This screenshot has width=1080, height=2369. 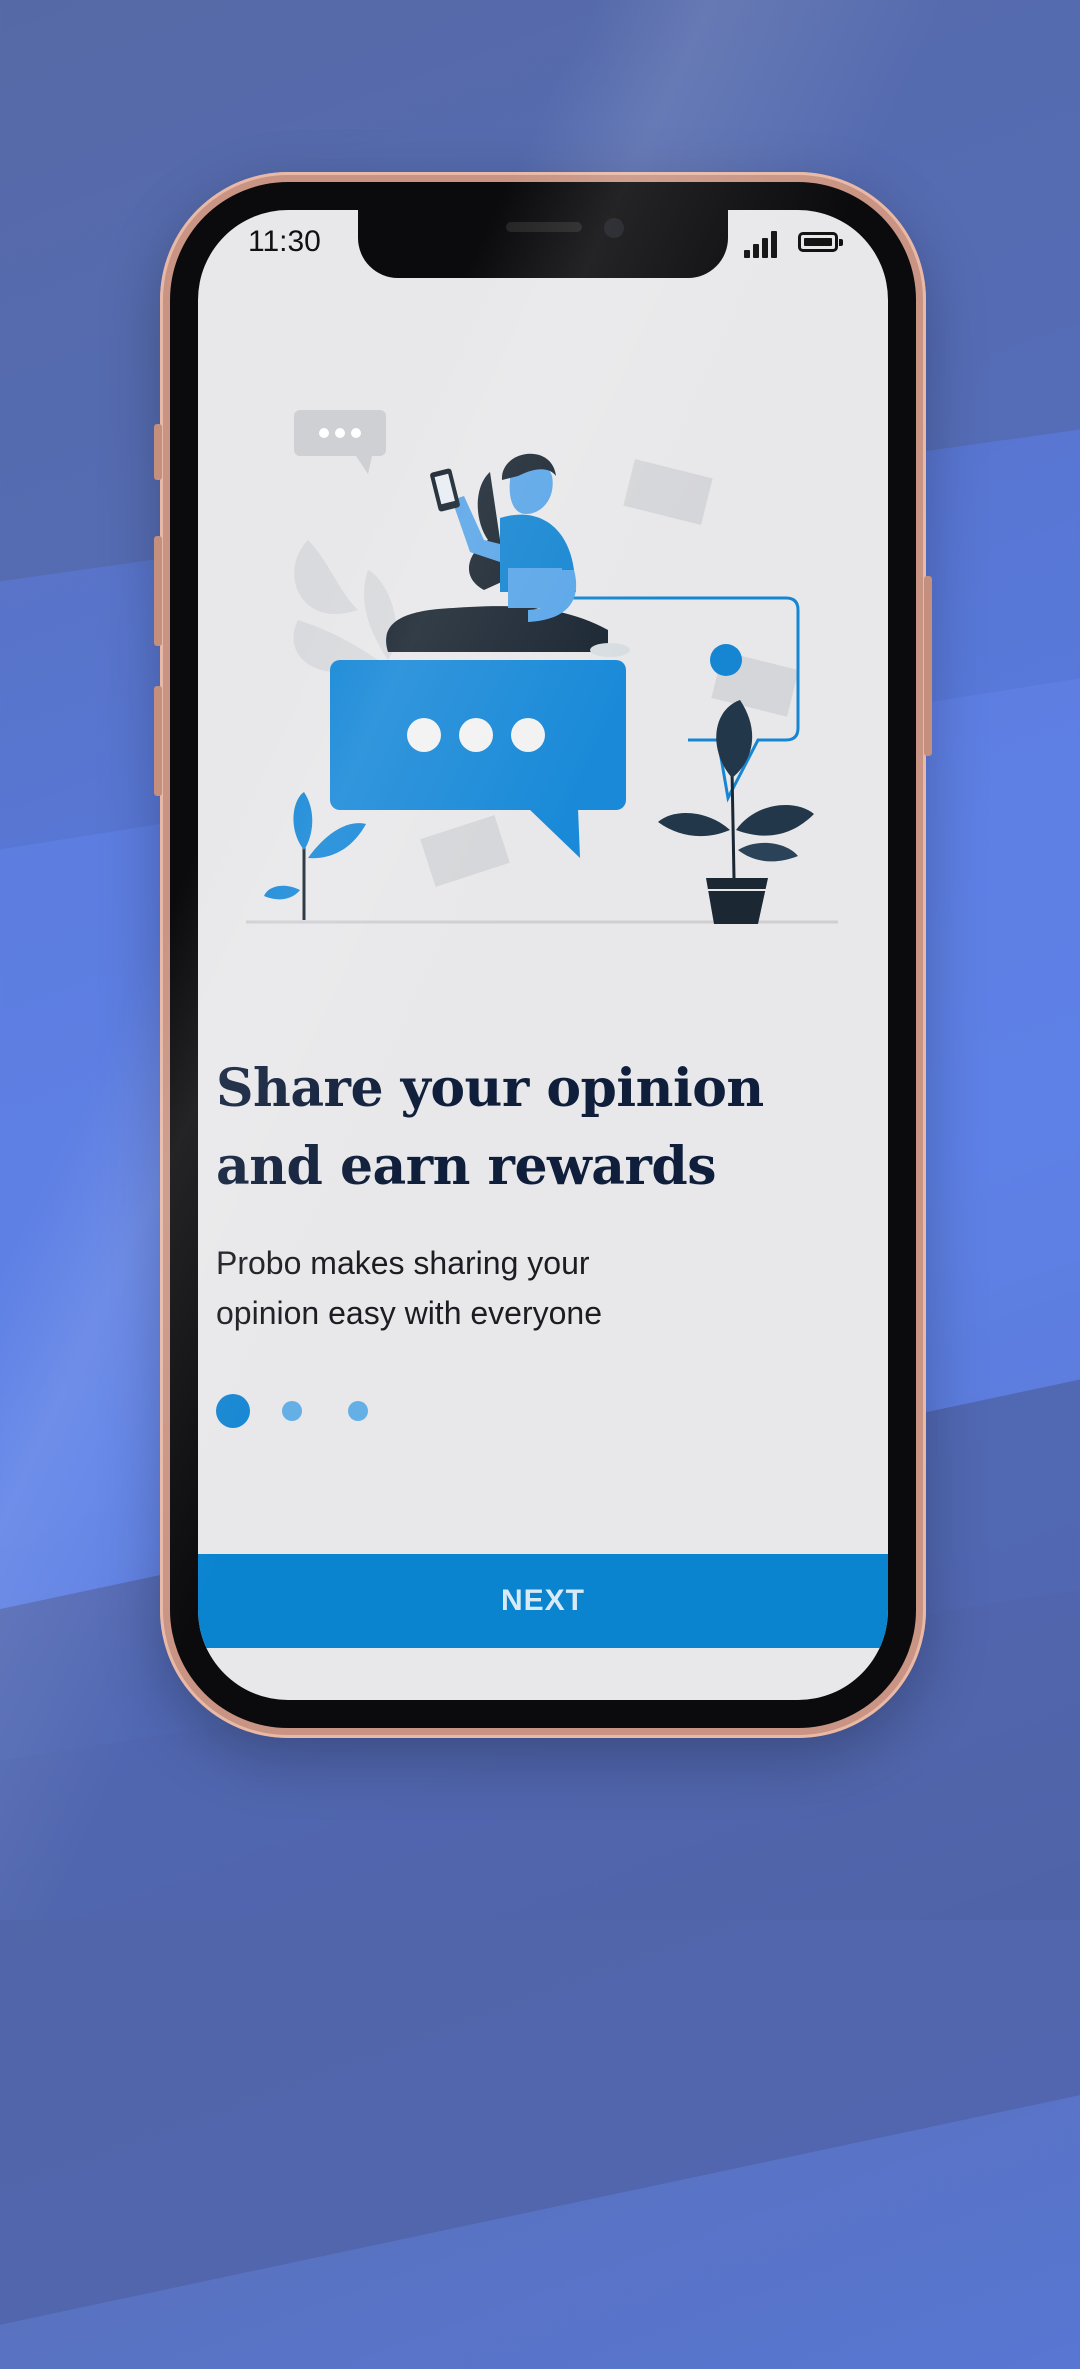 I want to click on notch, so click(x=543, y=244).